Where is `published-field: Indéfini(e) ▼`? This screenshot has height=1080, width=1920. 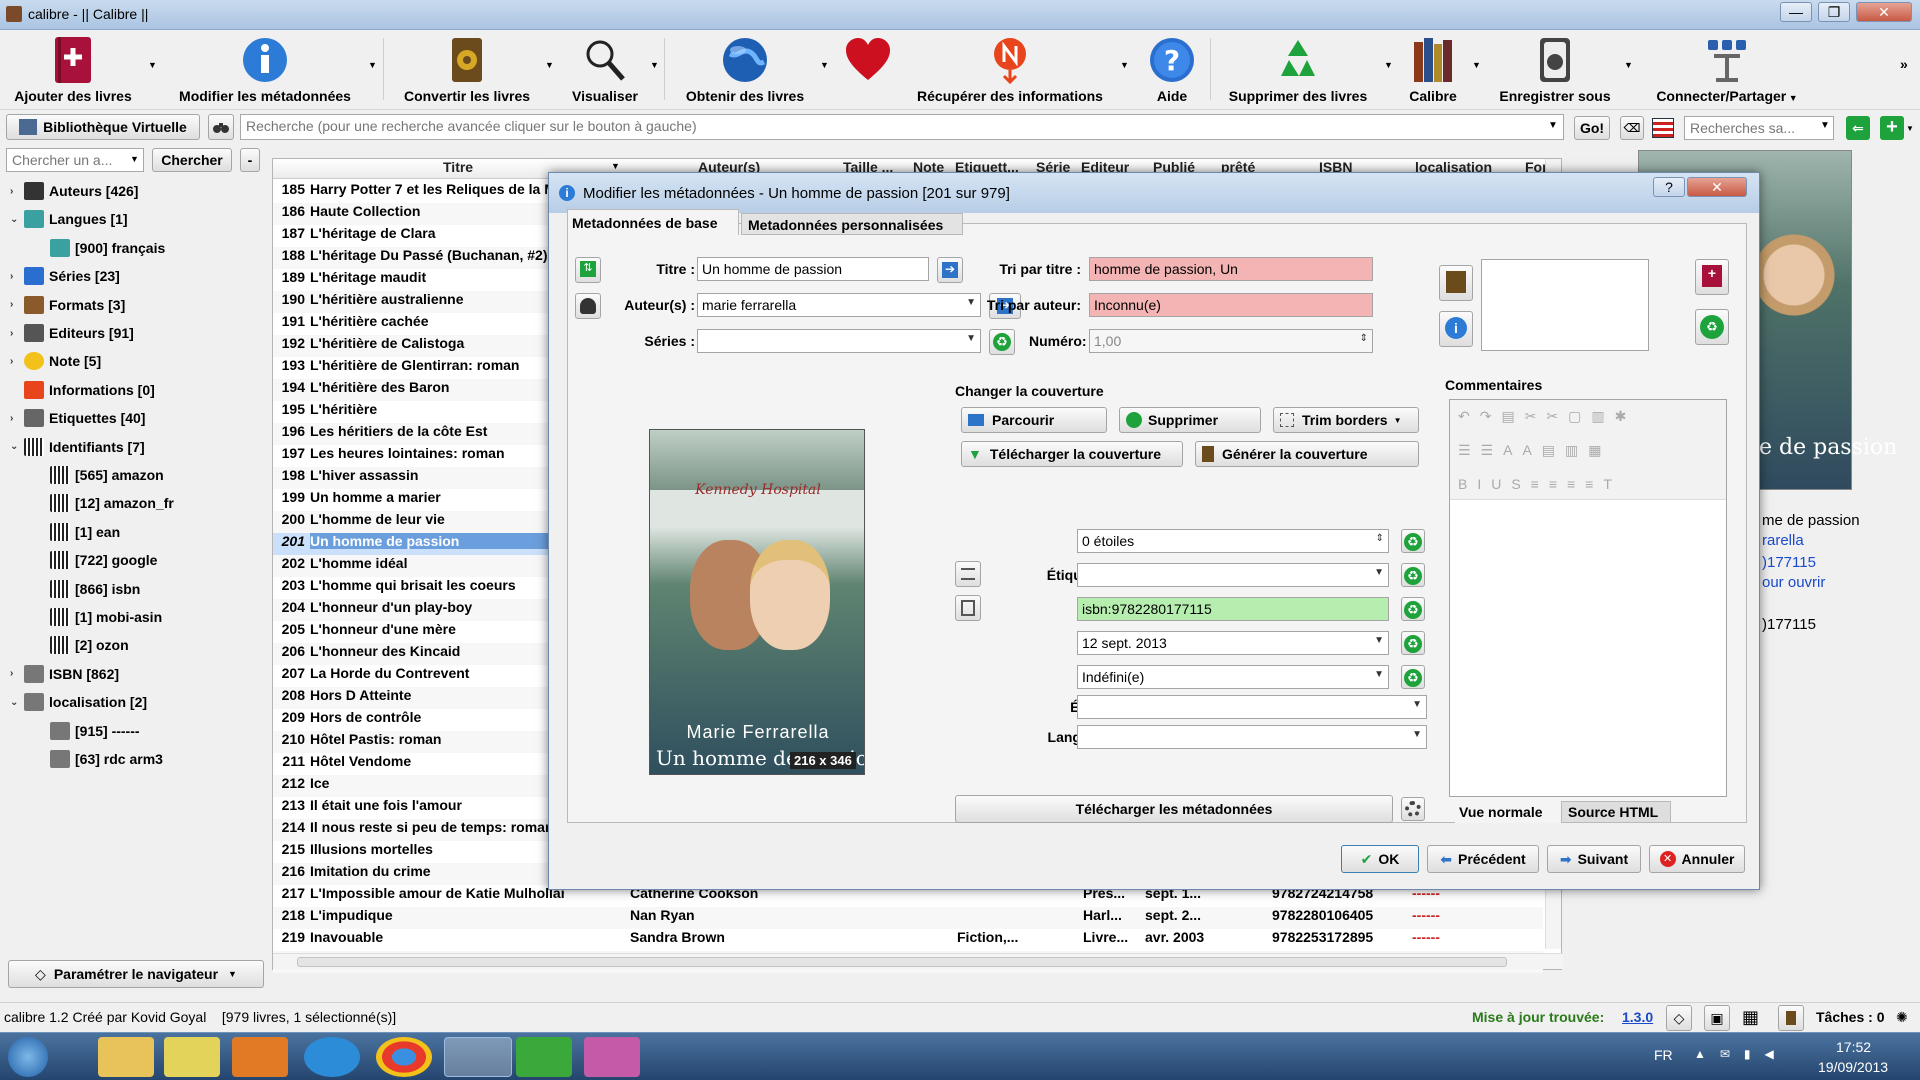 published-field: Indéfini(e) ▼ is located at coordinates (1233, 677).